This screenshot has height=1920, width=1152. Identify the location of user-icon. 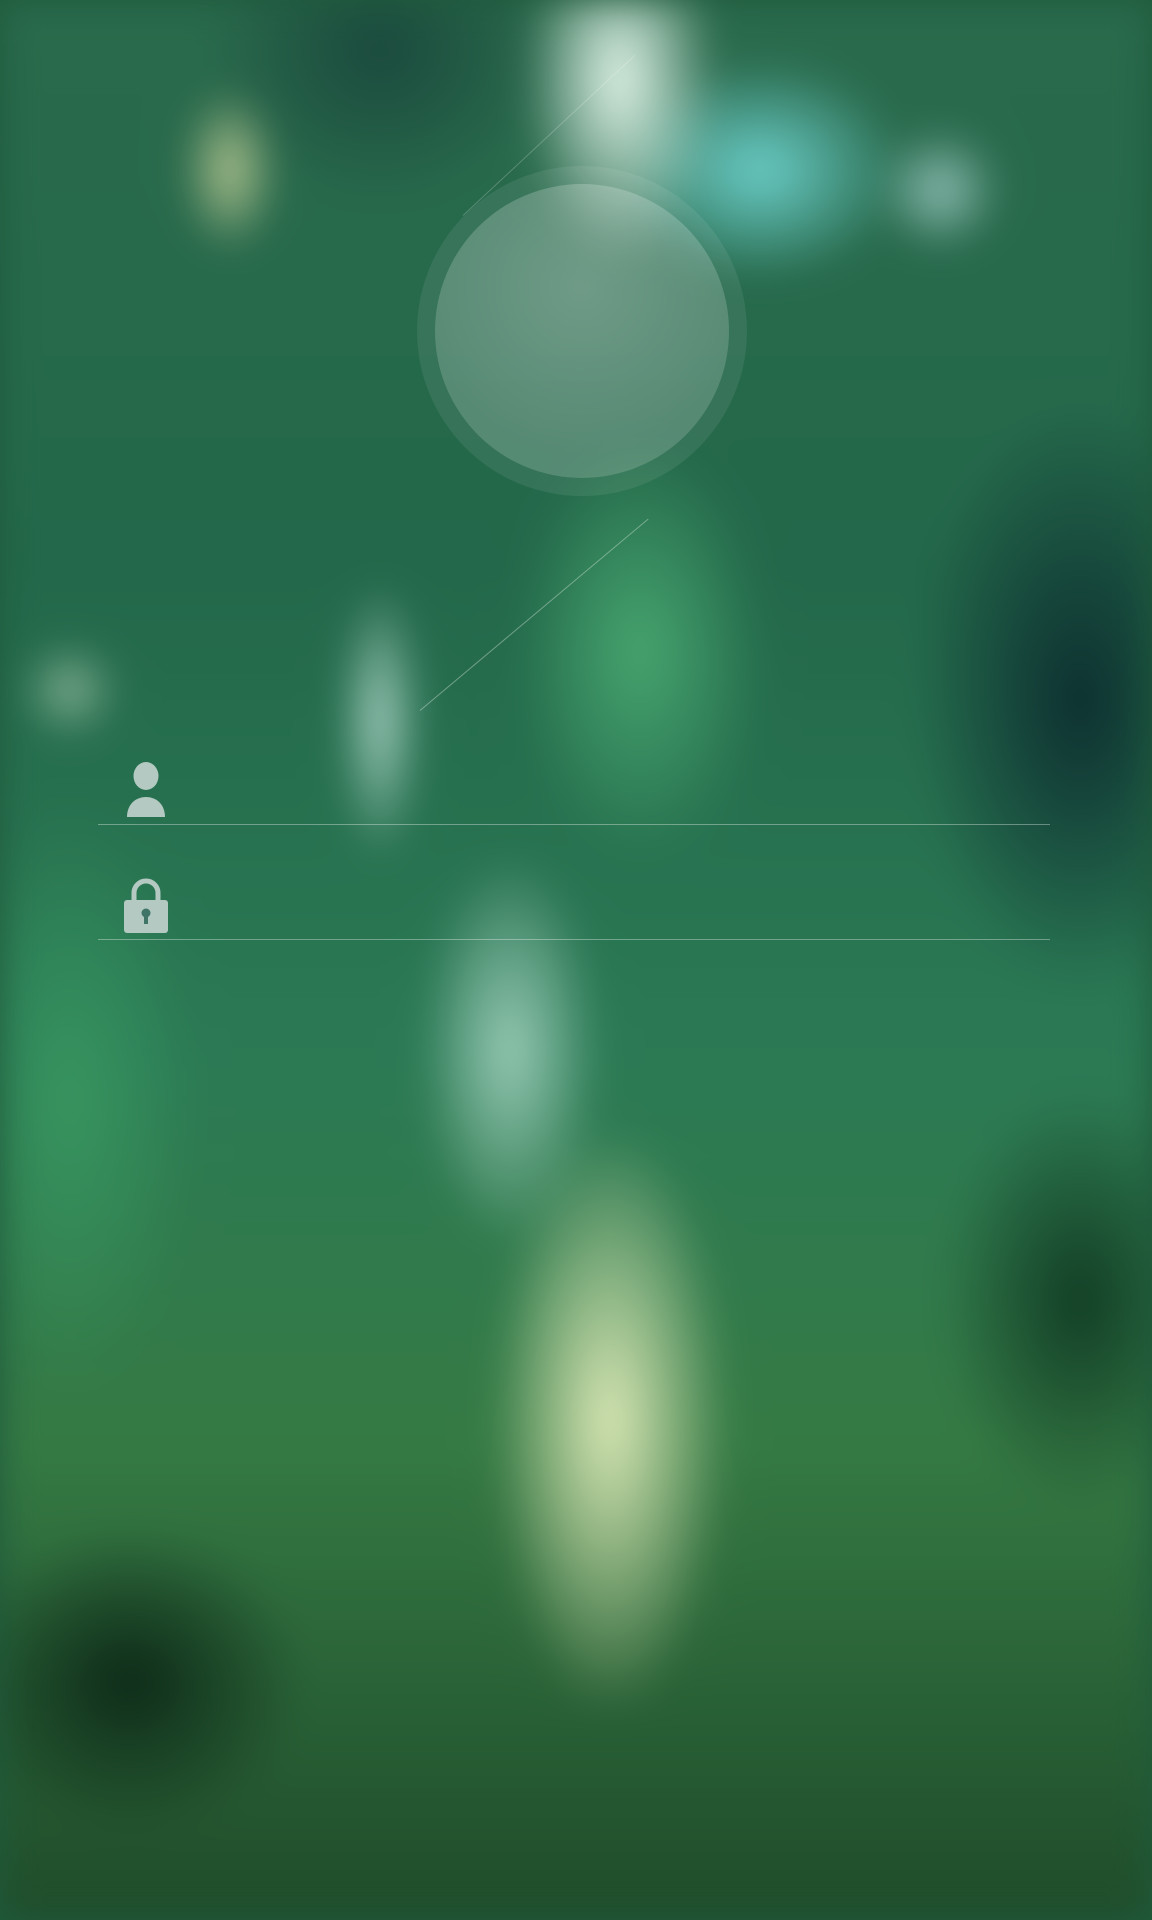
(146, 789).